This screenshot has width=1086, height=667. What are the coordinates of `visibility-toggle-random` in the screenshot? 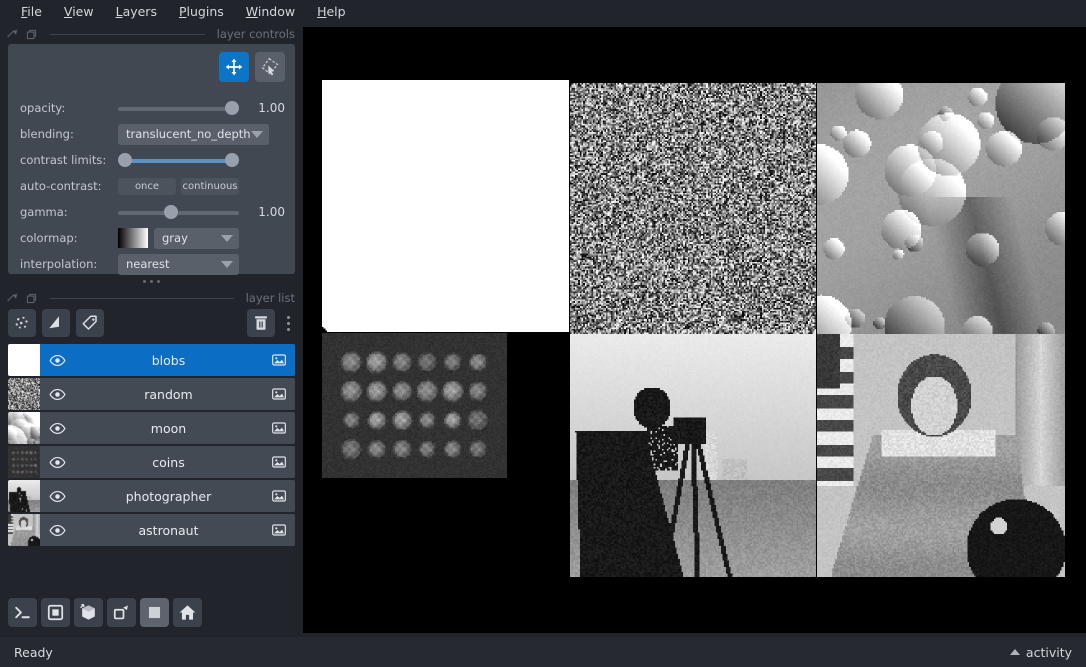 It's located at (57, 394).